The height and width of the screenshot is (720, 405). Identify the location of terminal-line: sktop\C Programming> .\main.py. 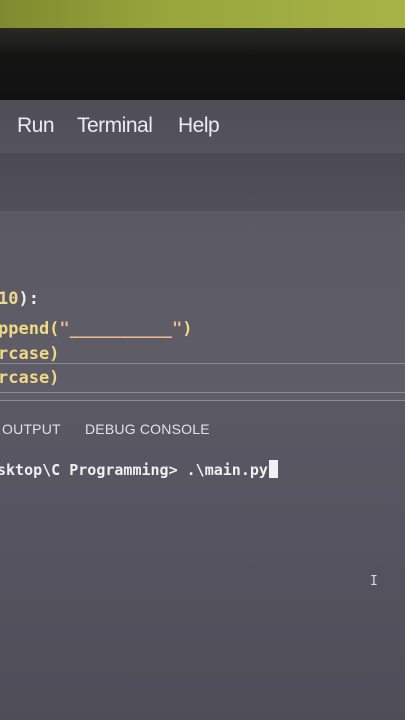
(139, 469).